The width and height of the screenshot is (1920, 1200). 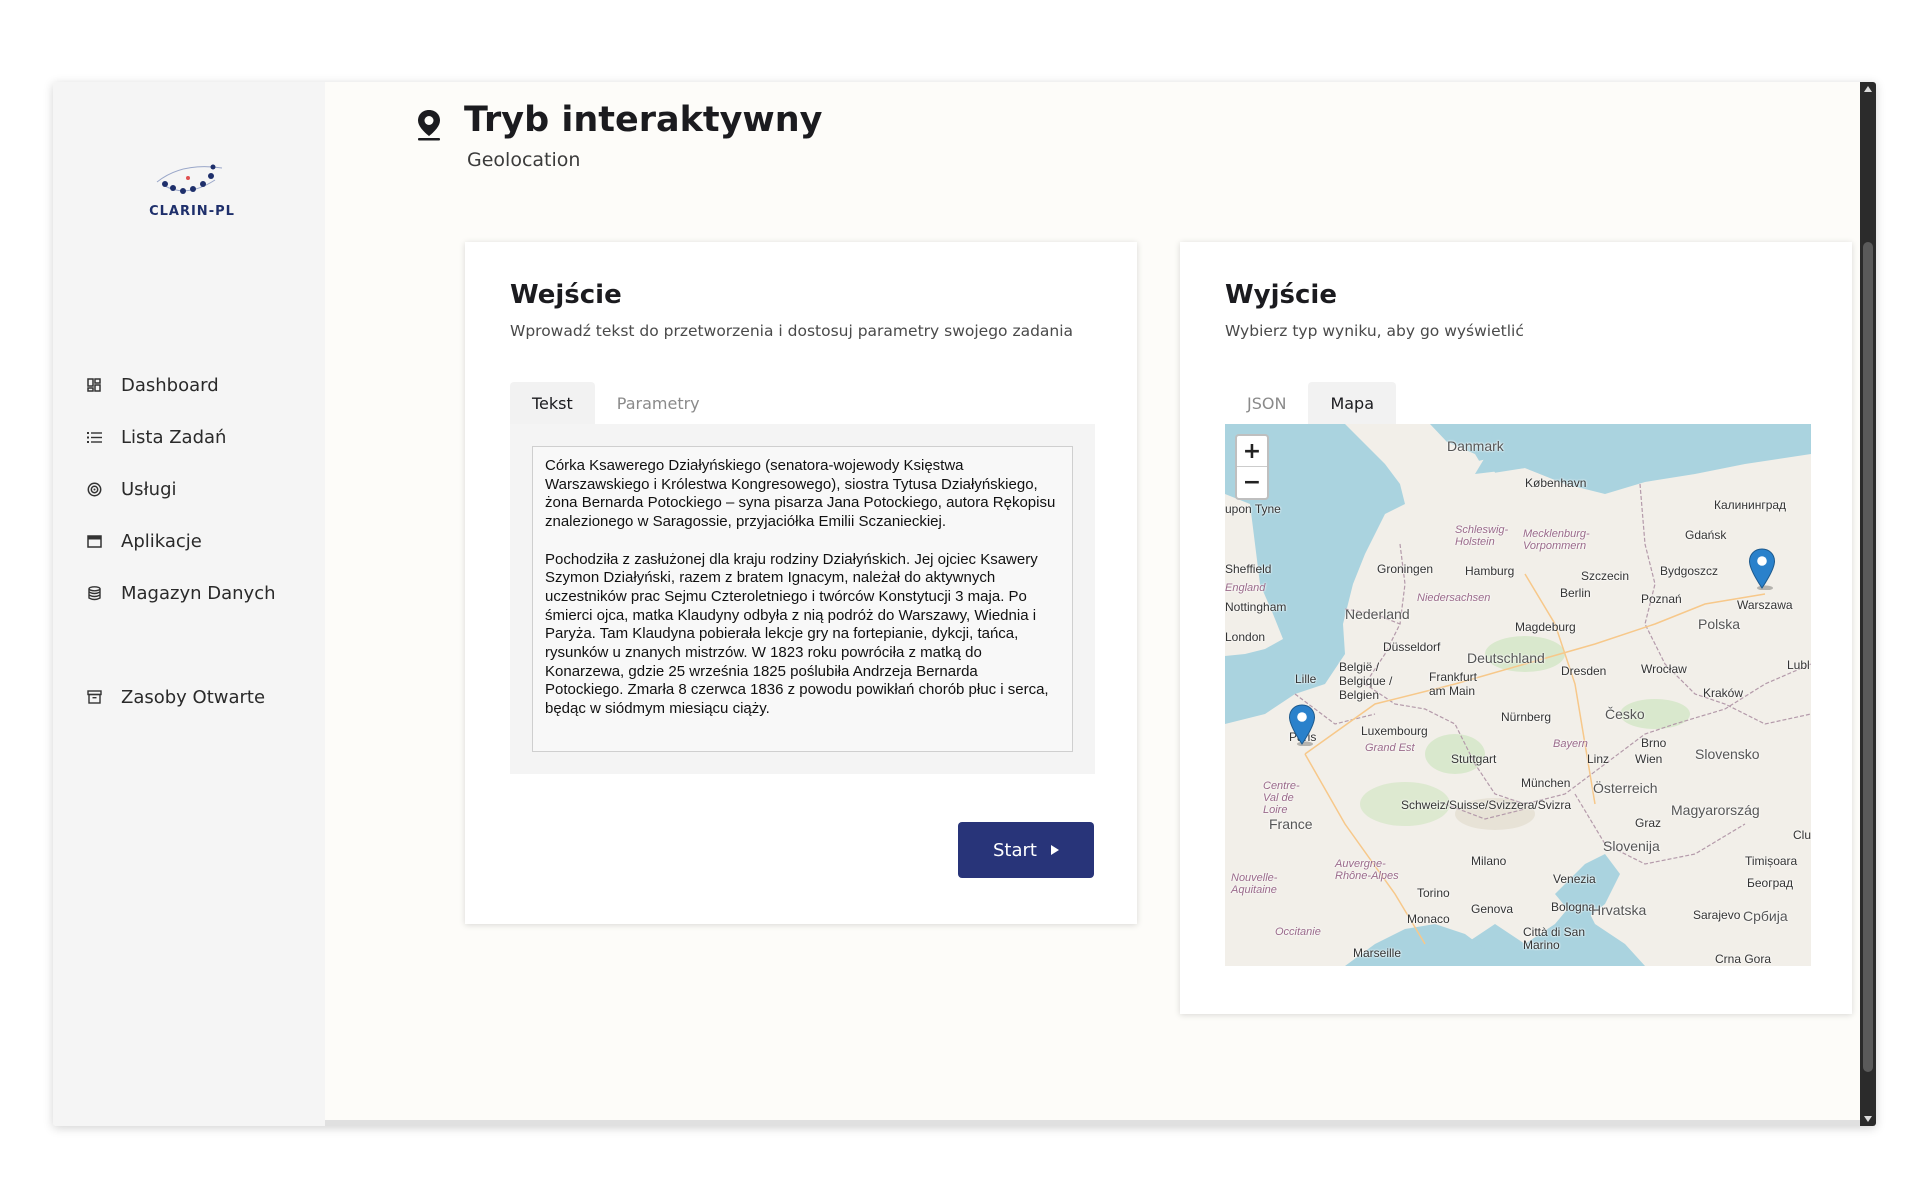 I want to click on map-label: Bayern, so click(x=1570, y=744).